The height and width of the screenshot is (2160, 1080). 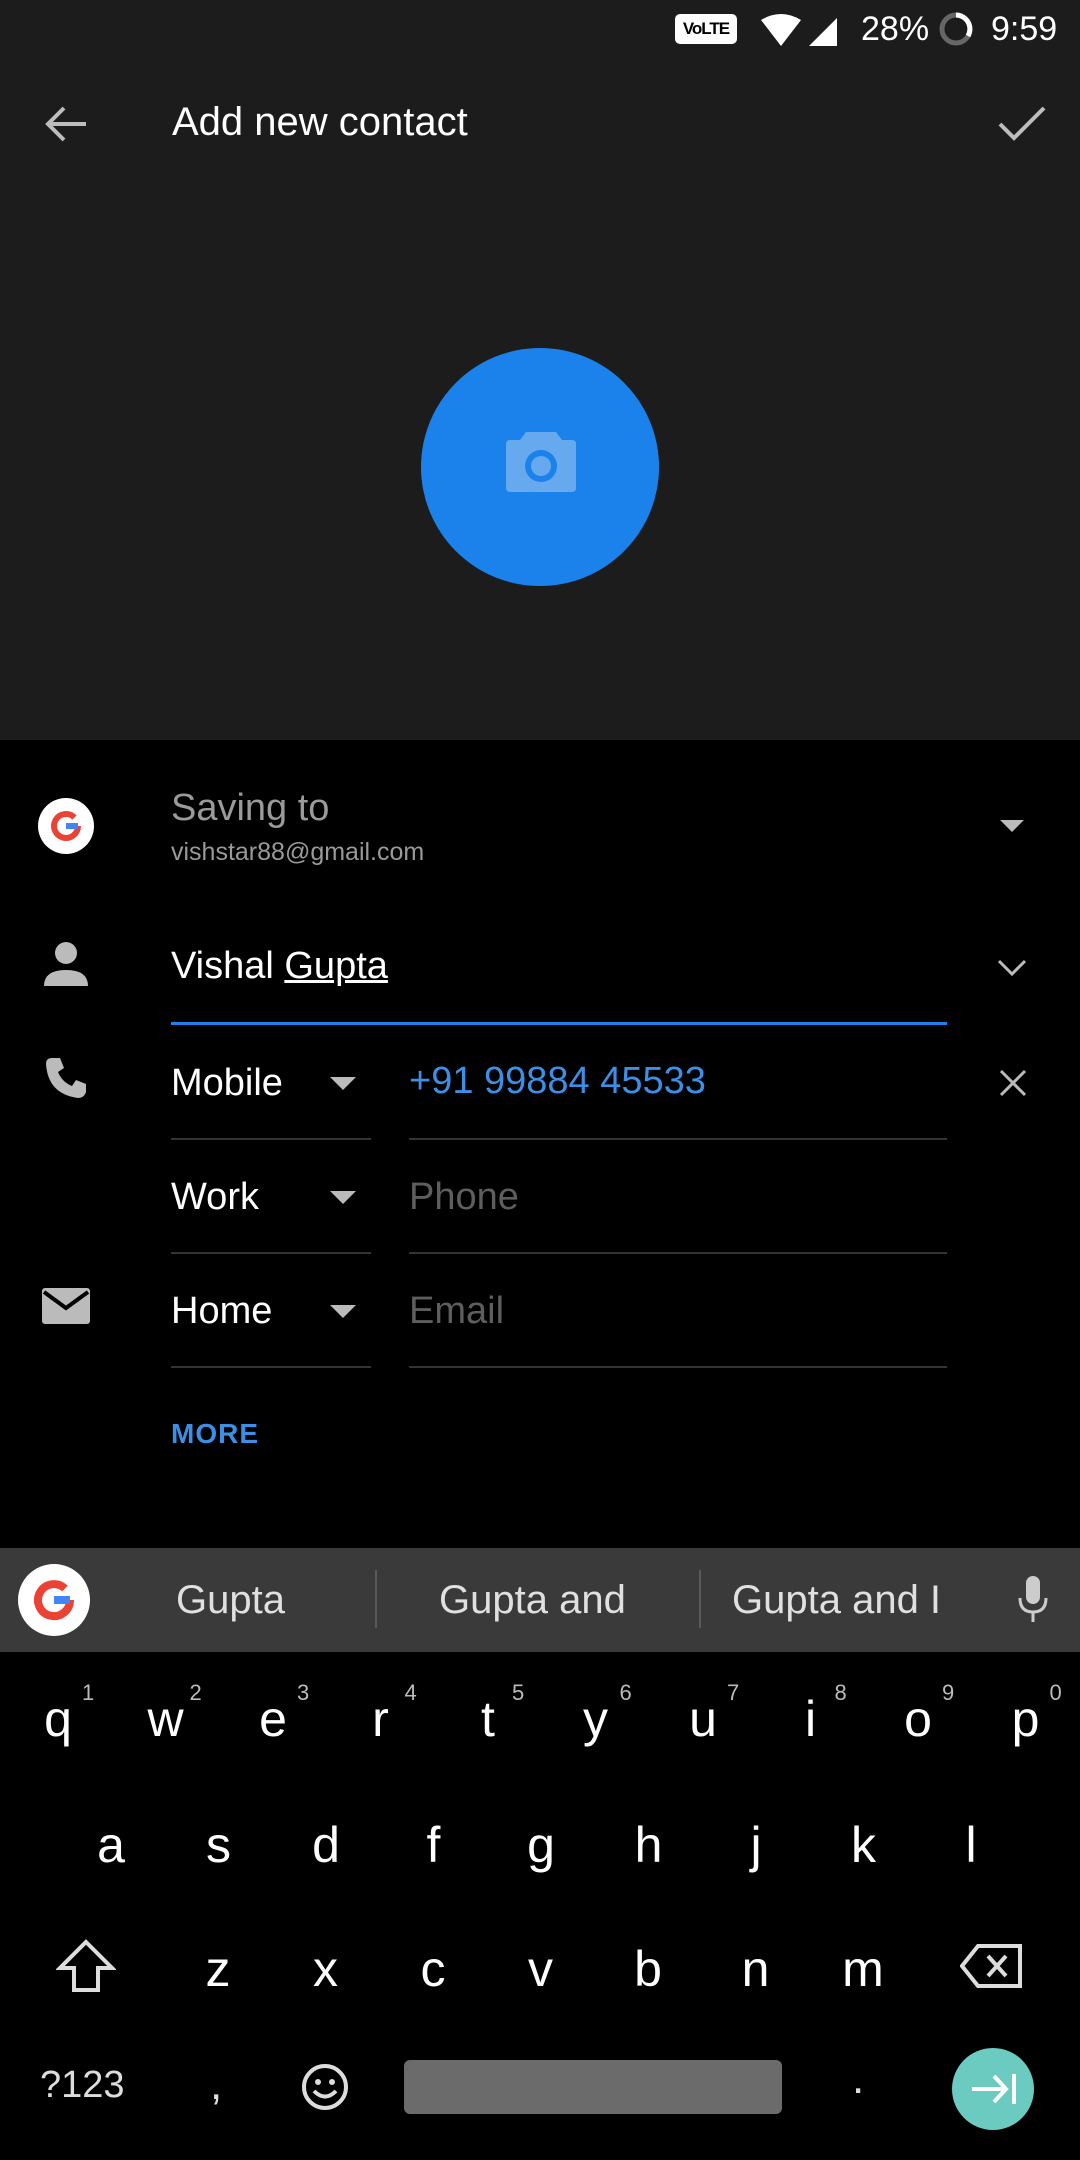 I want to click on phone-type-select: Mobile, so click(x=227, y=1083).